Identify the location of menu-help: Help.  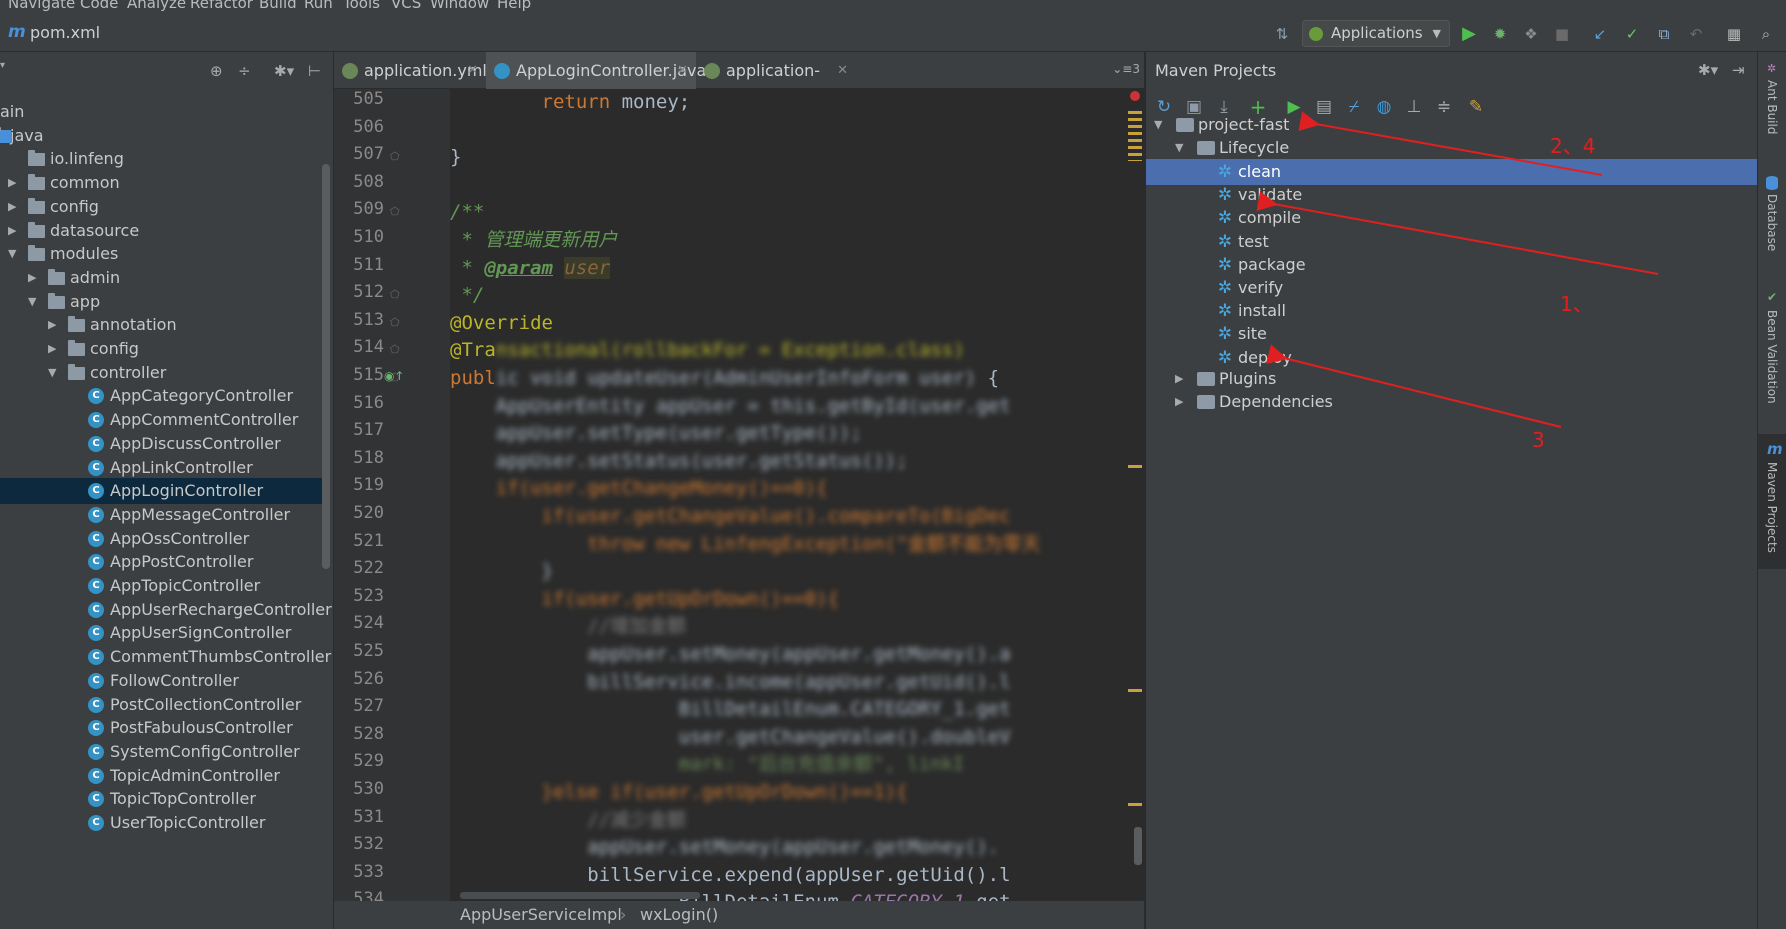
(514, 6).